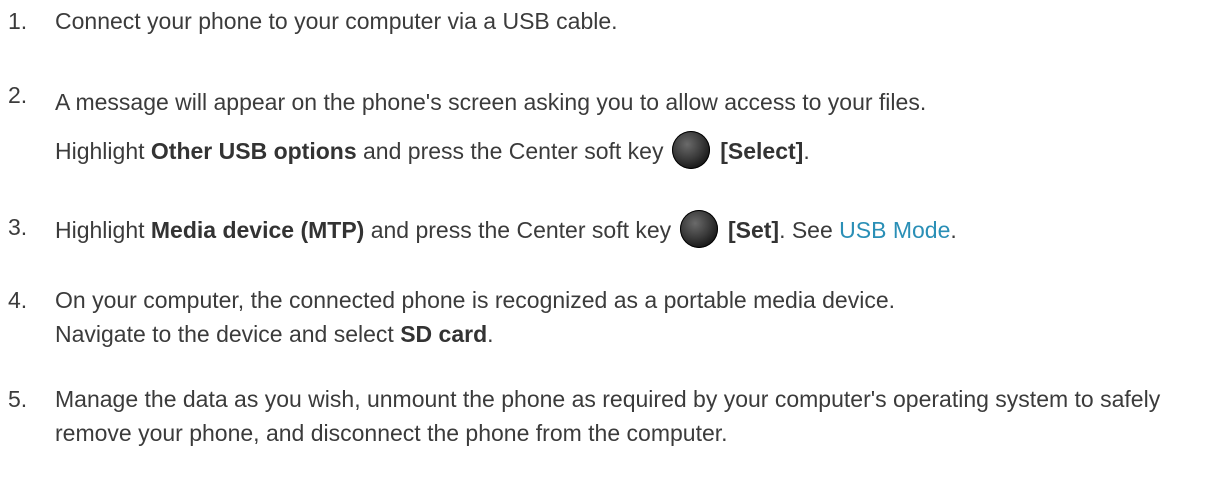 Image resolution: width=1214 pixels, height=491 pixels. Describe the element at coordinates (257, 230) in the screenshot. I see `option-label: Media device (MTP)` at that location.